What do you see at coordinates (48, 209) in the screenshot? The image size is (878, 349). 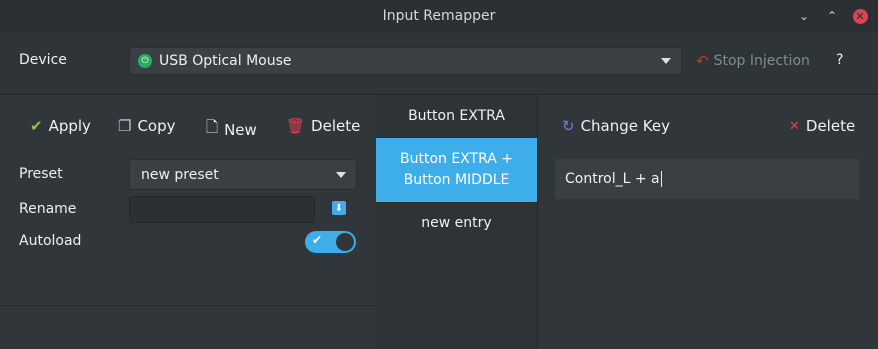 I see `rename-label: Rename` at bounding box center [48, 209].